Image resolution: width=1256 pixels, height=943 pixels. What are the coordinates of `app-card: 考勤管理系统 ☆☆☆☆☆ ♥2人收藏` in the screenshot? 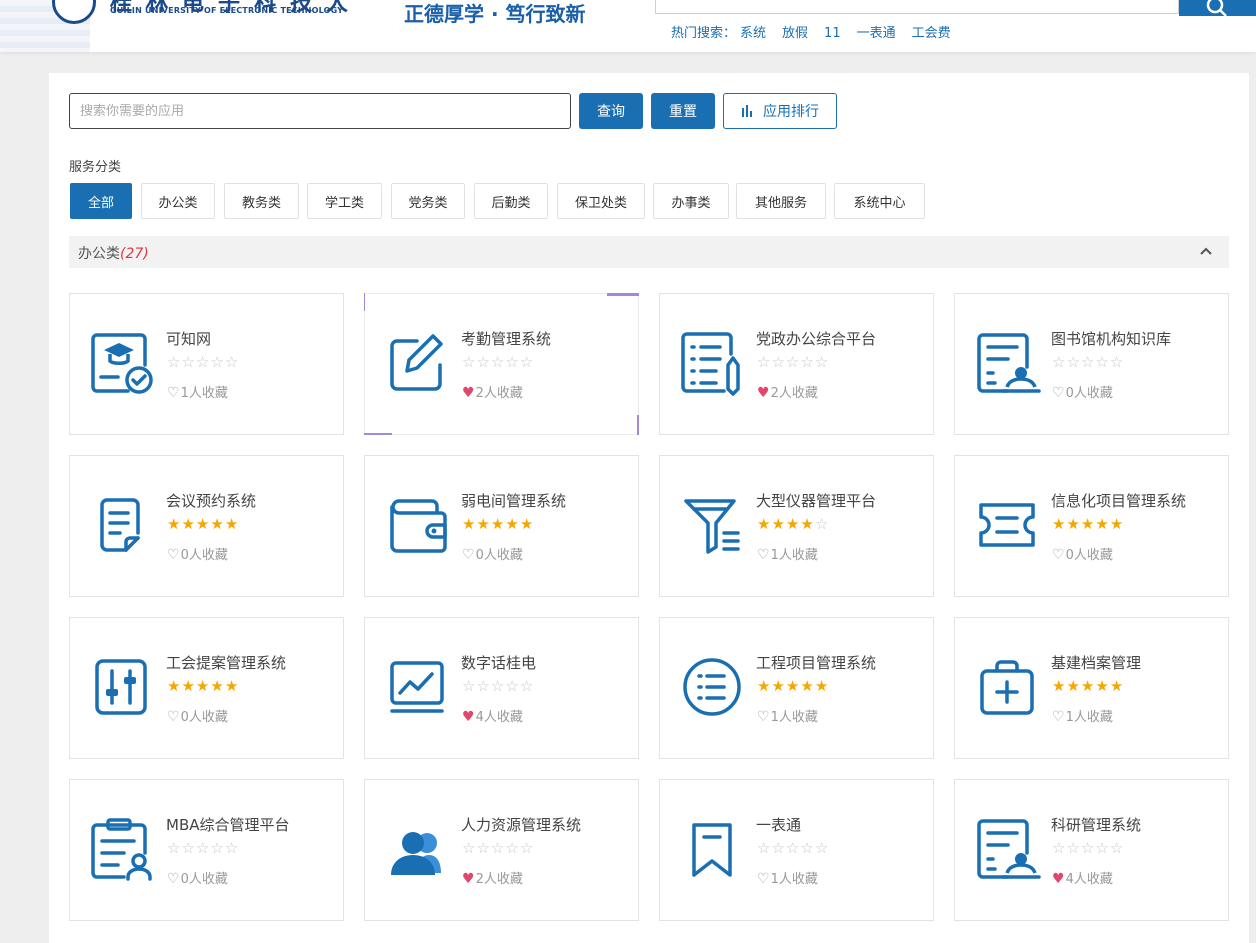 It's located at (501, 364).